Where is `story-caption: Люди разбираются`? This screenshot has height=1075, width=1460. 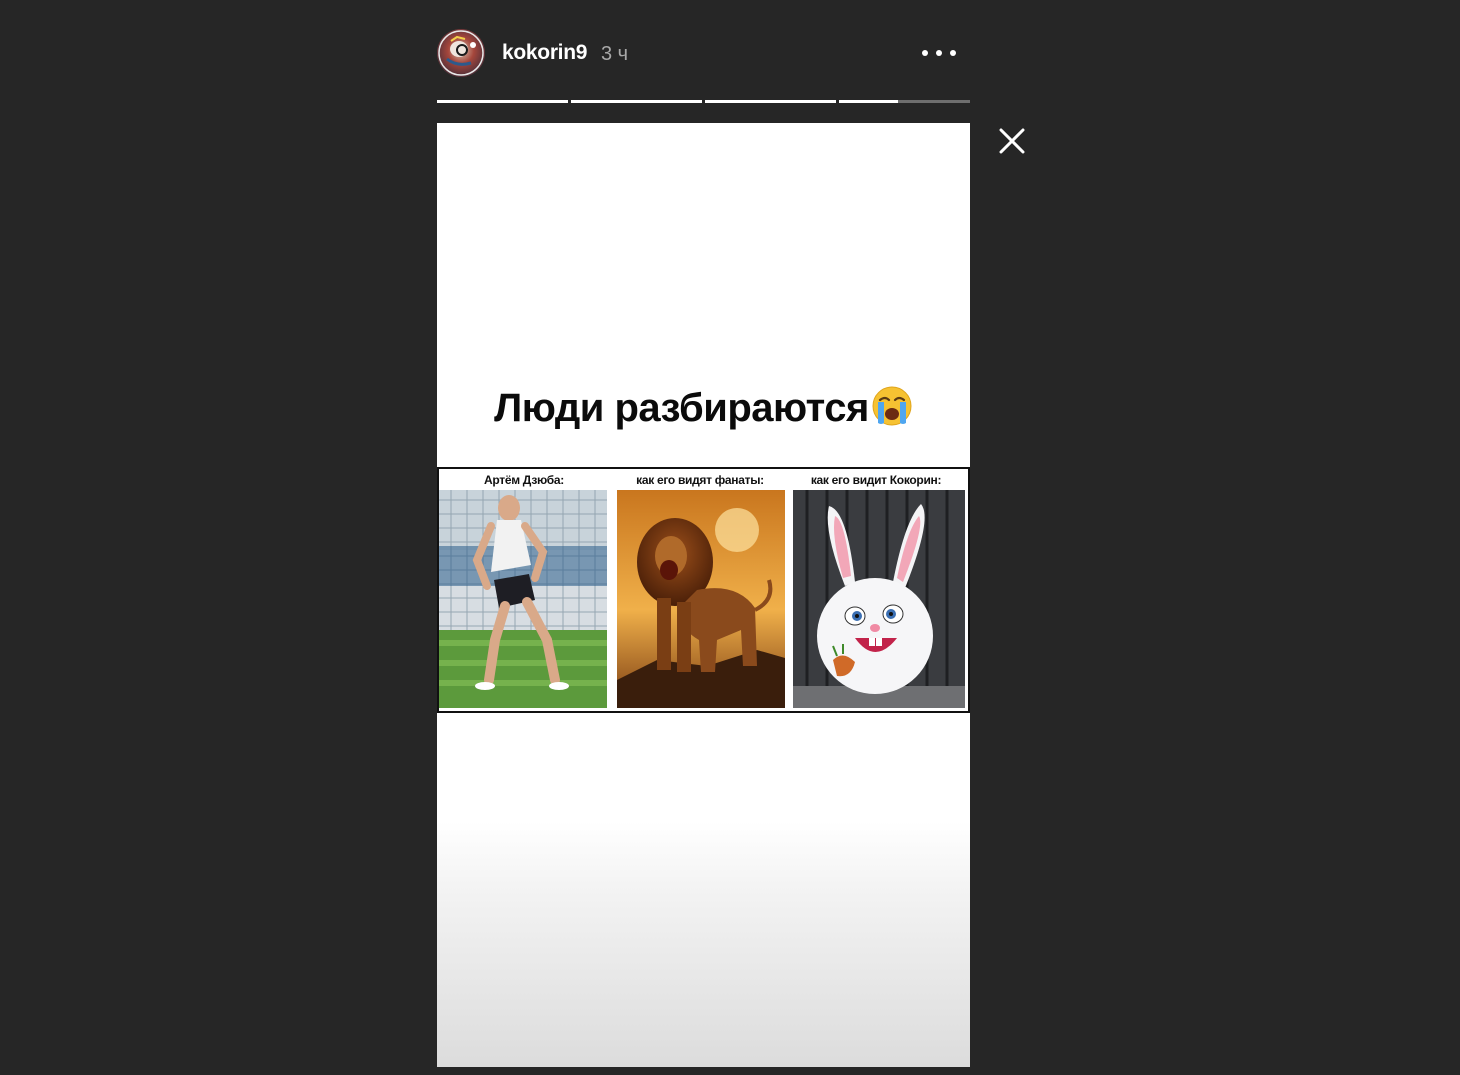
story-caption: Люди разбираются is located at coordinates (703, 411).